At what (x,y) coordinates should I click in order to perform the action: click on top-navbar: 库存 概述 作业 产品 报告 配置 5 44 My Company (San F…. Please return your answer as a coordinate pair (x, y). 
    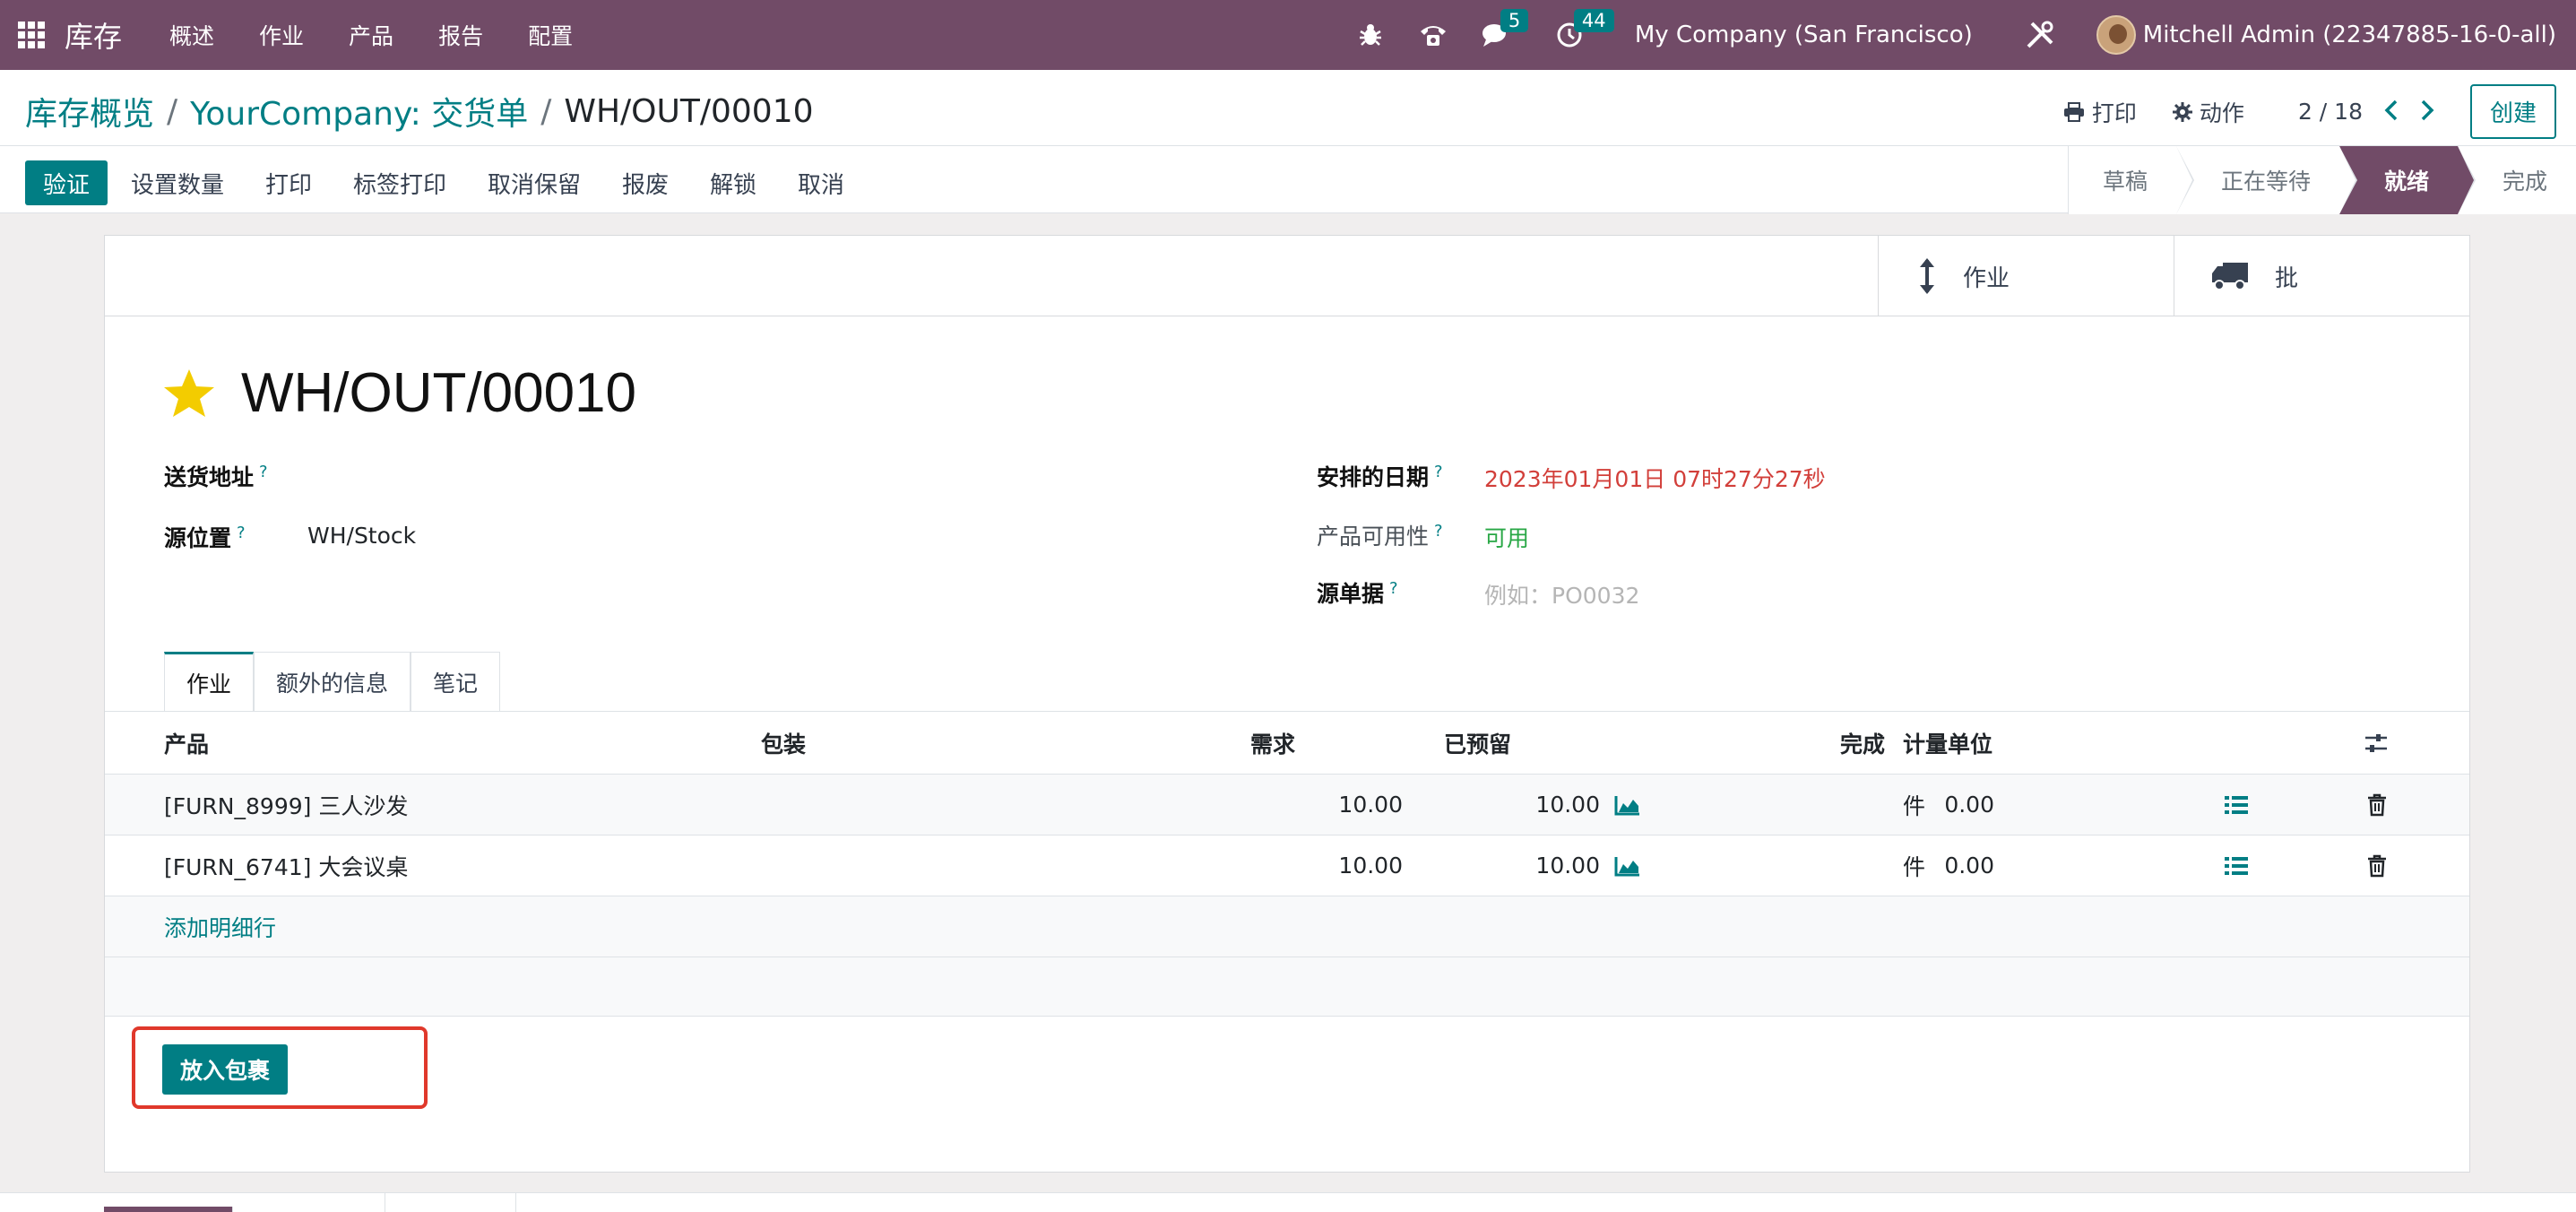
    Looking at the image, I should click on (1288, 35).